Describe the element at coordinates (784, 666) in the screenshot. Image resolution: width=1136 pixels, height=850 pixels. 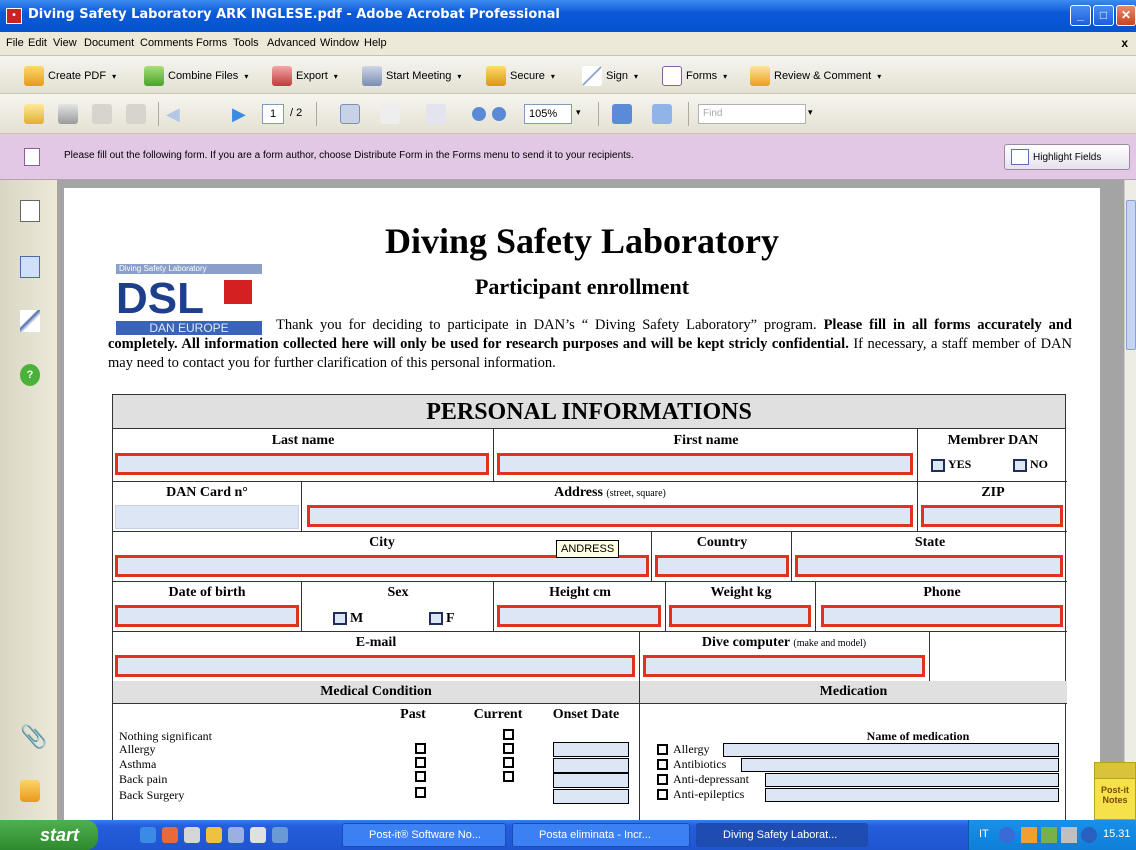
I see `dive-computer-field` at that location.